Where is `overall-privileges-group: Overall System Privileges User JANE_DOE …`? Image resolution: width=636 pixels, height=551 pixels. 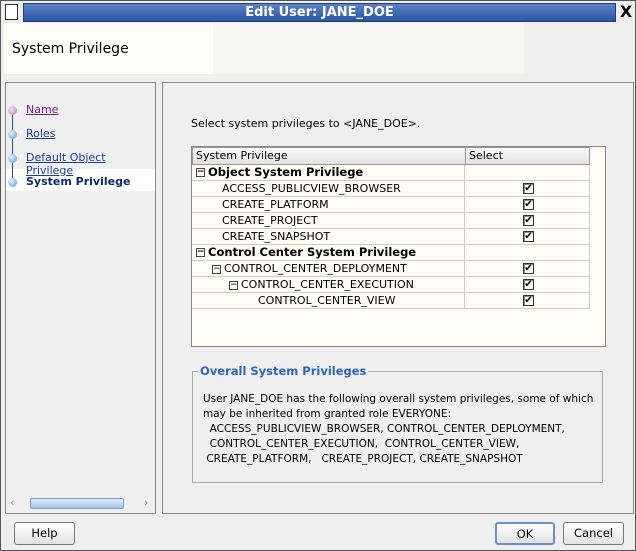 overall-privileges-group: Overall System Privileges User JANE_DOE … is located at coordinates (397, 423).